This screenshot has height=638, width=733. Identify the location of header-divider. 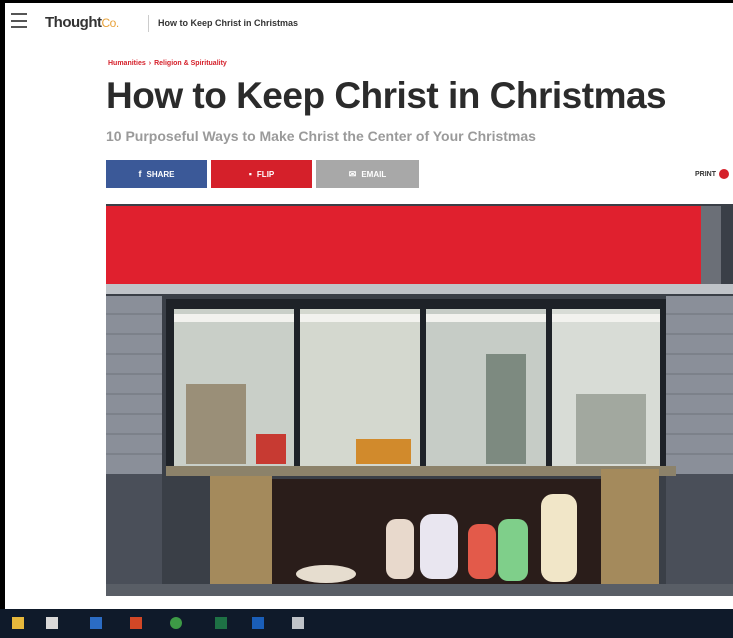
(148, 23).